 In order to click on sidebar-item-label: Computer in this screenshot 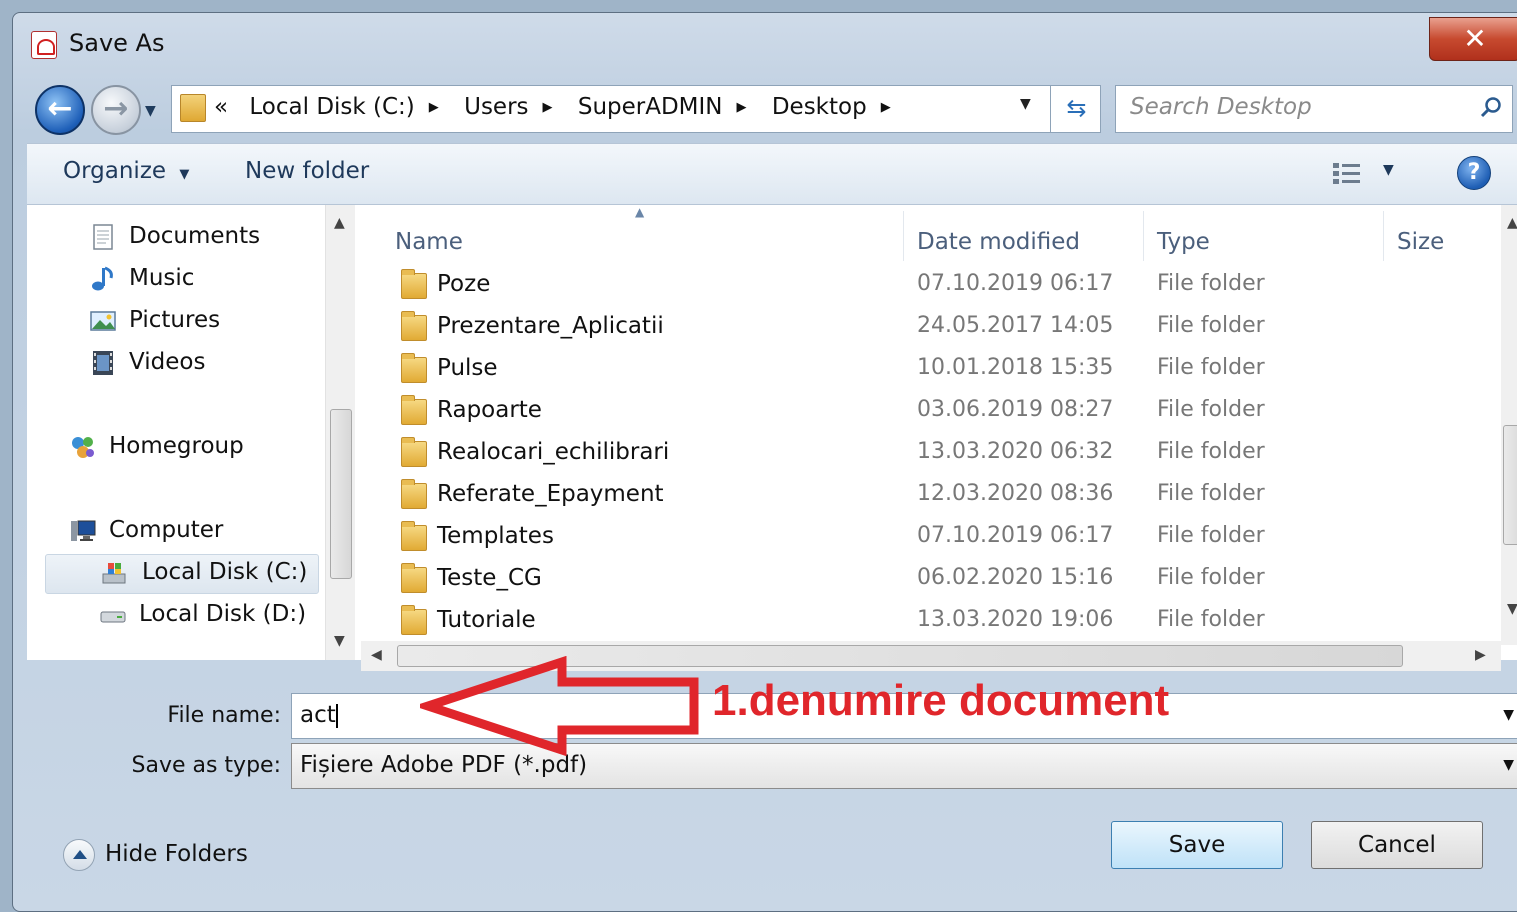, I will do `click(166, 530)`.